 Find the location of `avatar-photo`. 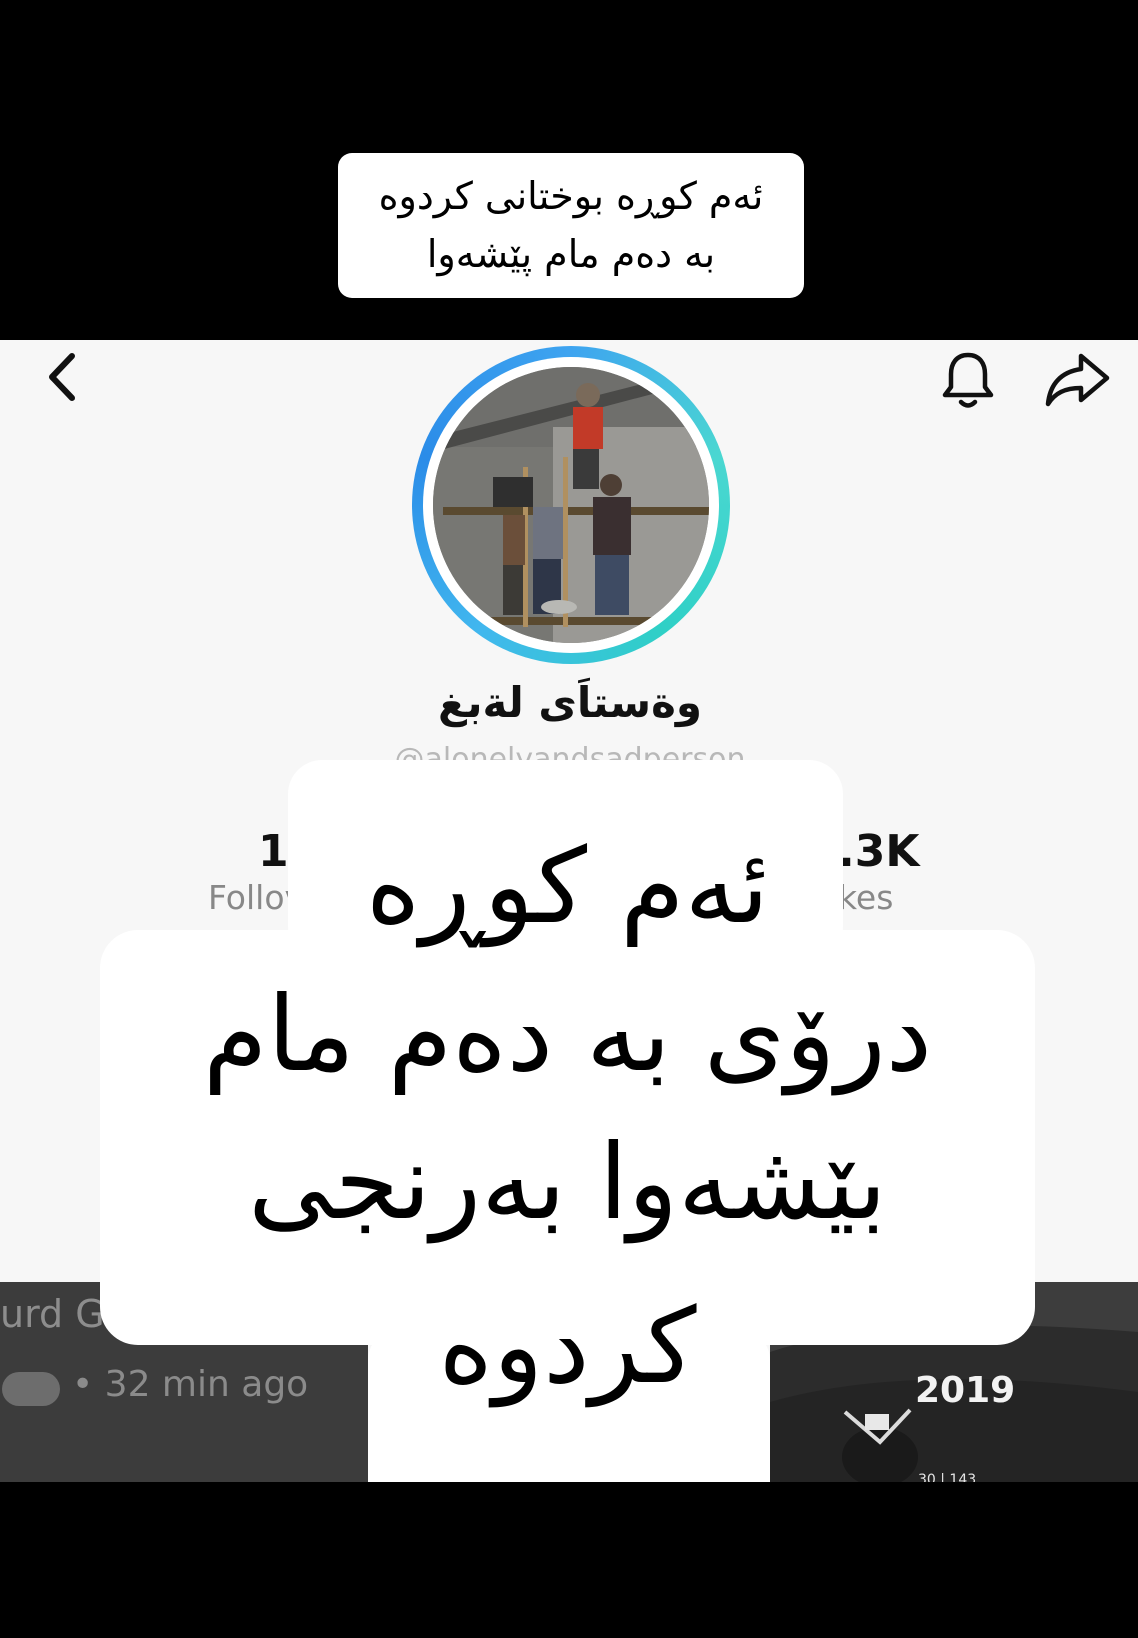

avatar-photo is located at coordinates (571, 505).